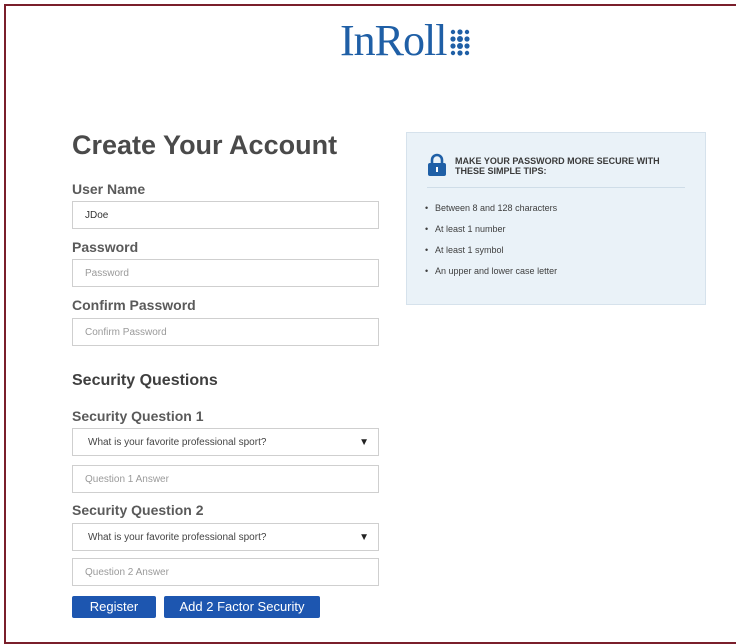 The height and width of the screenshot is (644, 736). What do you see at coordinates (109, 189) in the screenshot?
I see `username-label: User Name` at bounding box center [109, 189].